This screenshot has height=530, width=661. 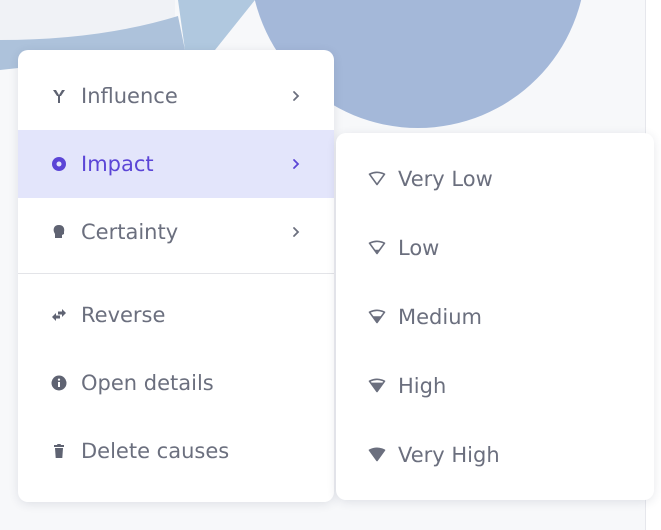 What do you see at coordinates (59, 315) in the screenshot?
I see `swap-arrows-icon` at bounding box center [59, 315].